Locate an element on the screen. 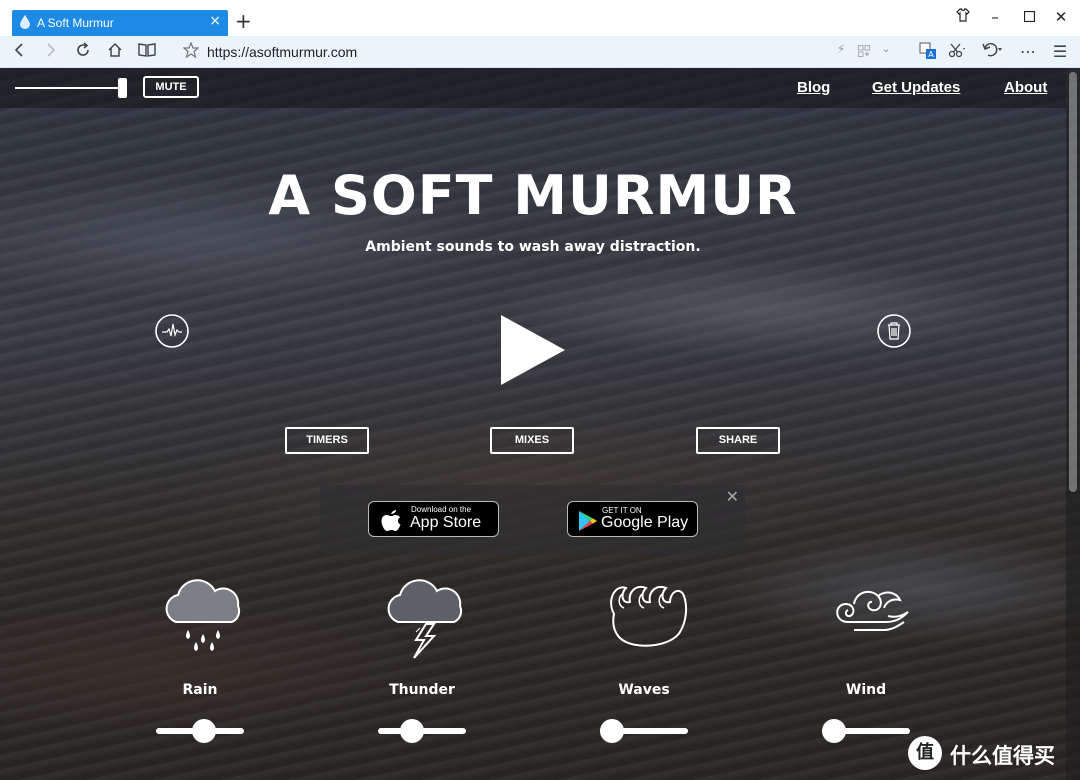  wind-icon is located at coordinates (869, 624).